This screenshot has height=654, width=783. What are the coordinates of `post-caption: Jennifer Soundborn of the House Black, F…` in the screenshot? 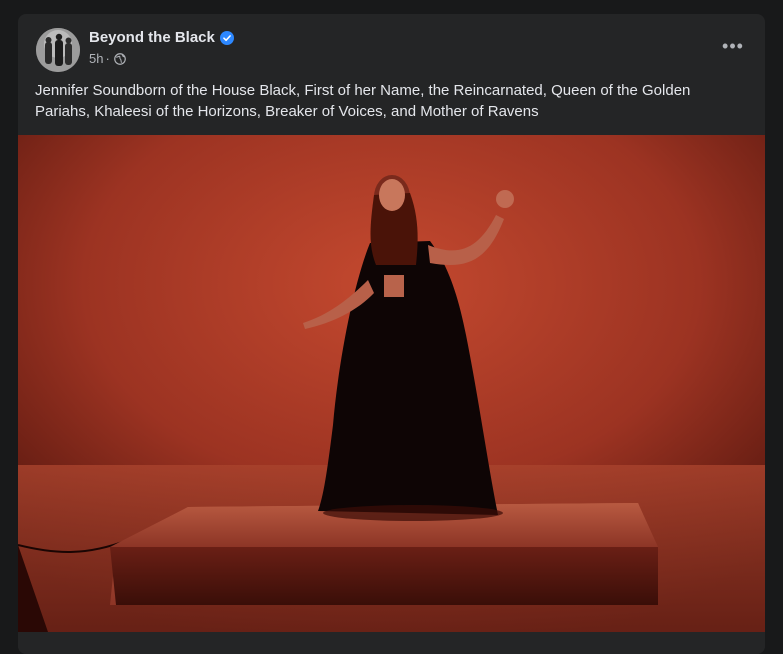 It's located at (363, 101).